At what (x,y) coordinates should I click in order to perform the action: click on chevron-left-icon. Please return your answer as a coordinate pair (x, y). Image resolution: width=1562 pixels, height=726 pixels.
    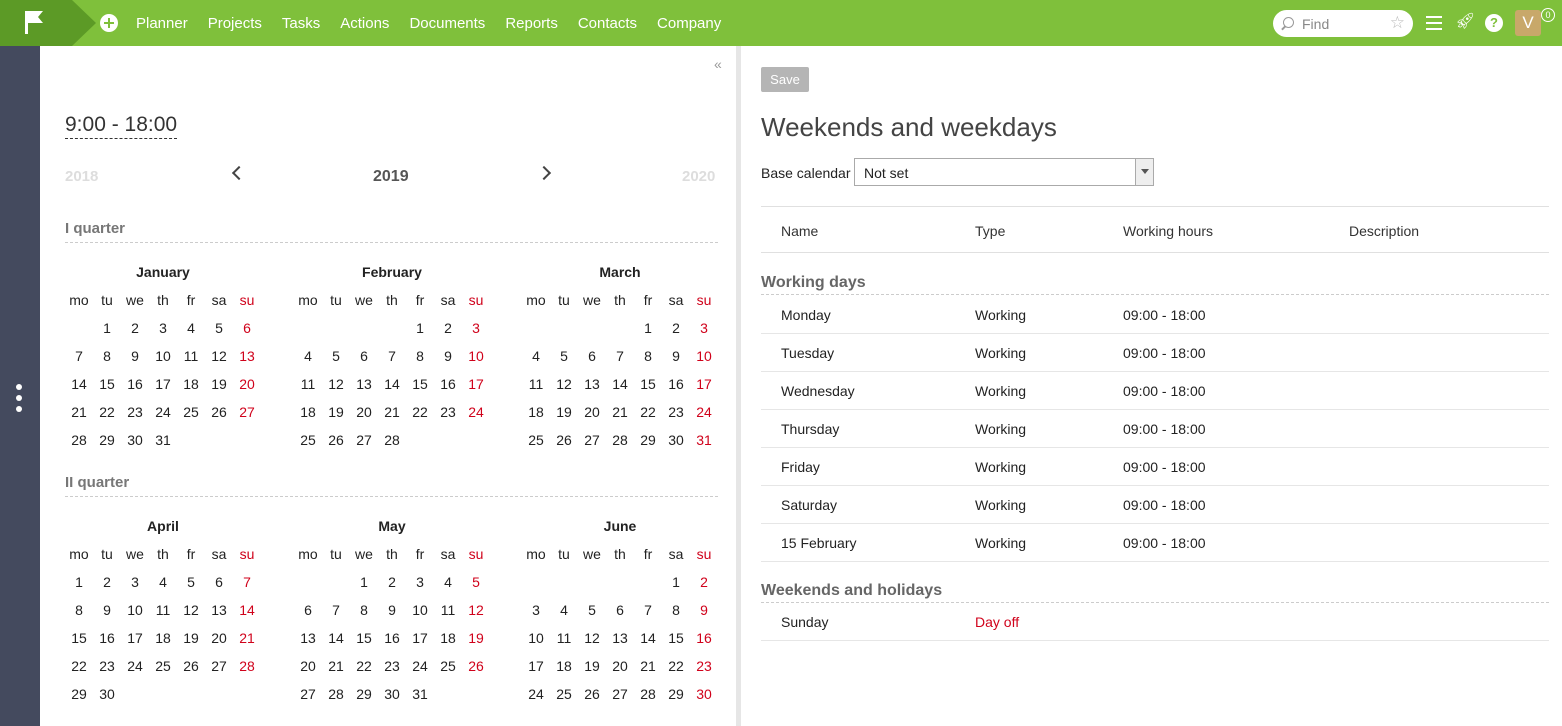
    Looking at the image, I should click on (239, 173).